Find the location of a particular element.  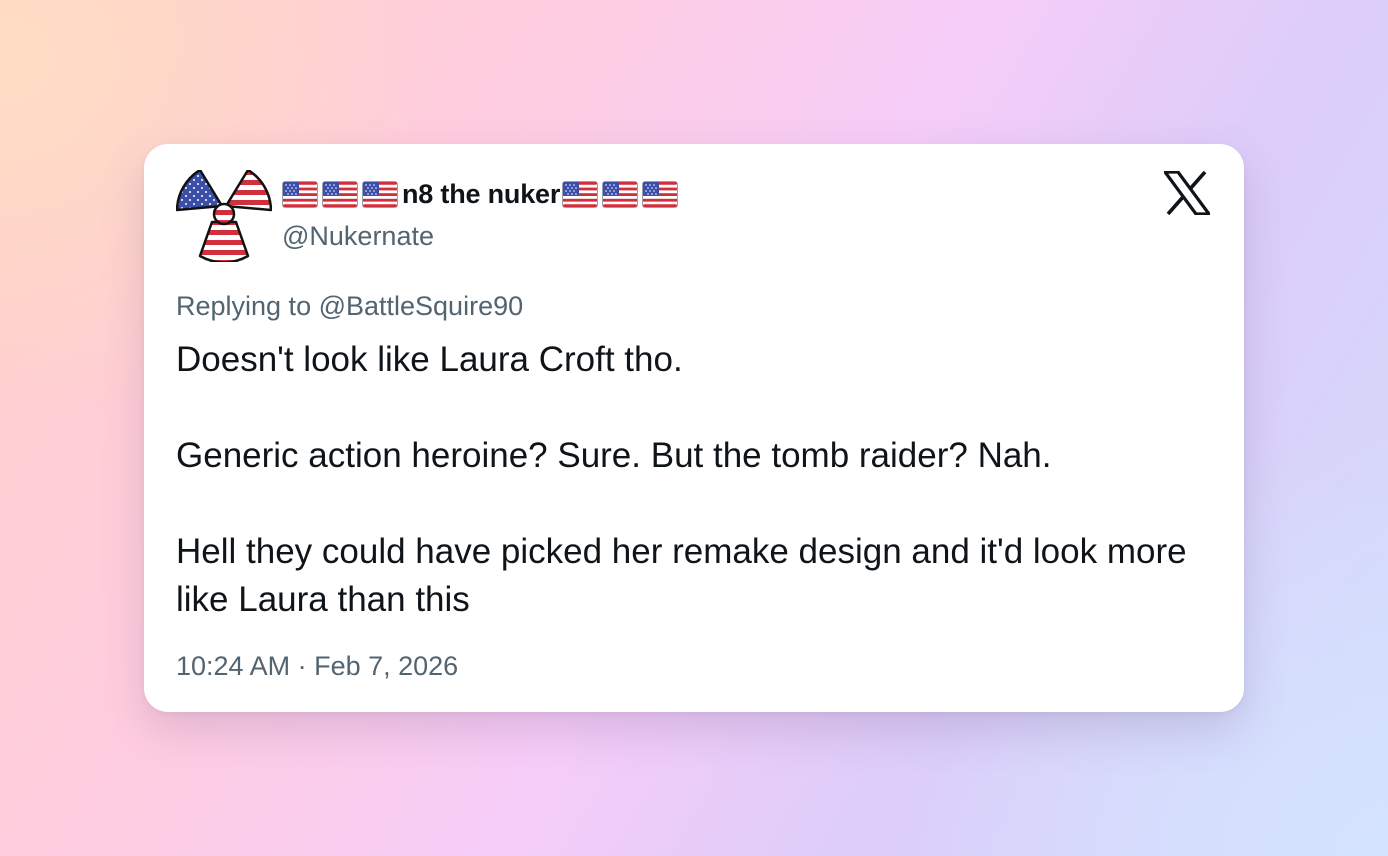

tweet-paragraph: Doesn't look like Laura Croft tho. is located at coordinates (429, 359).